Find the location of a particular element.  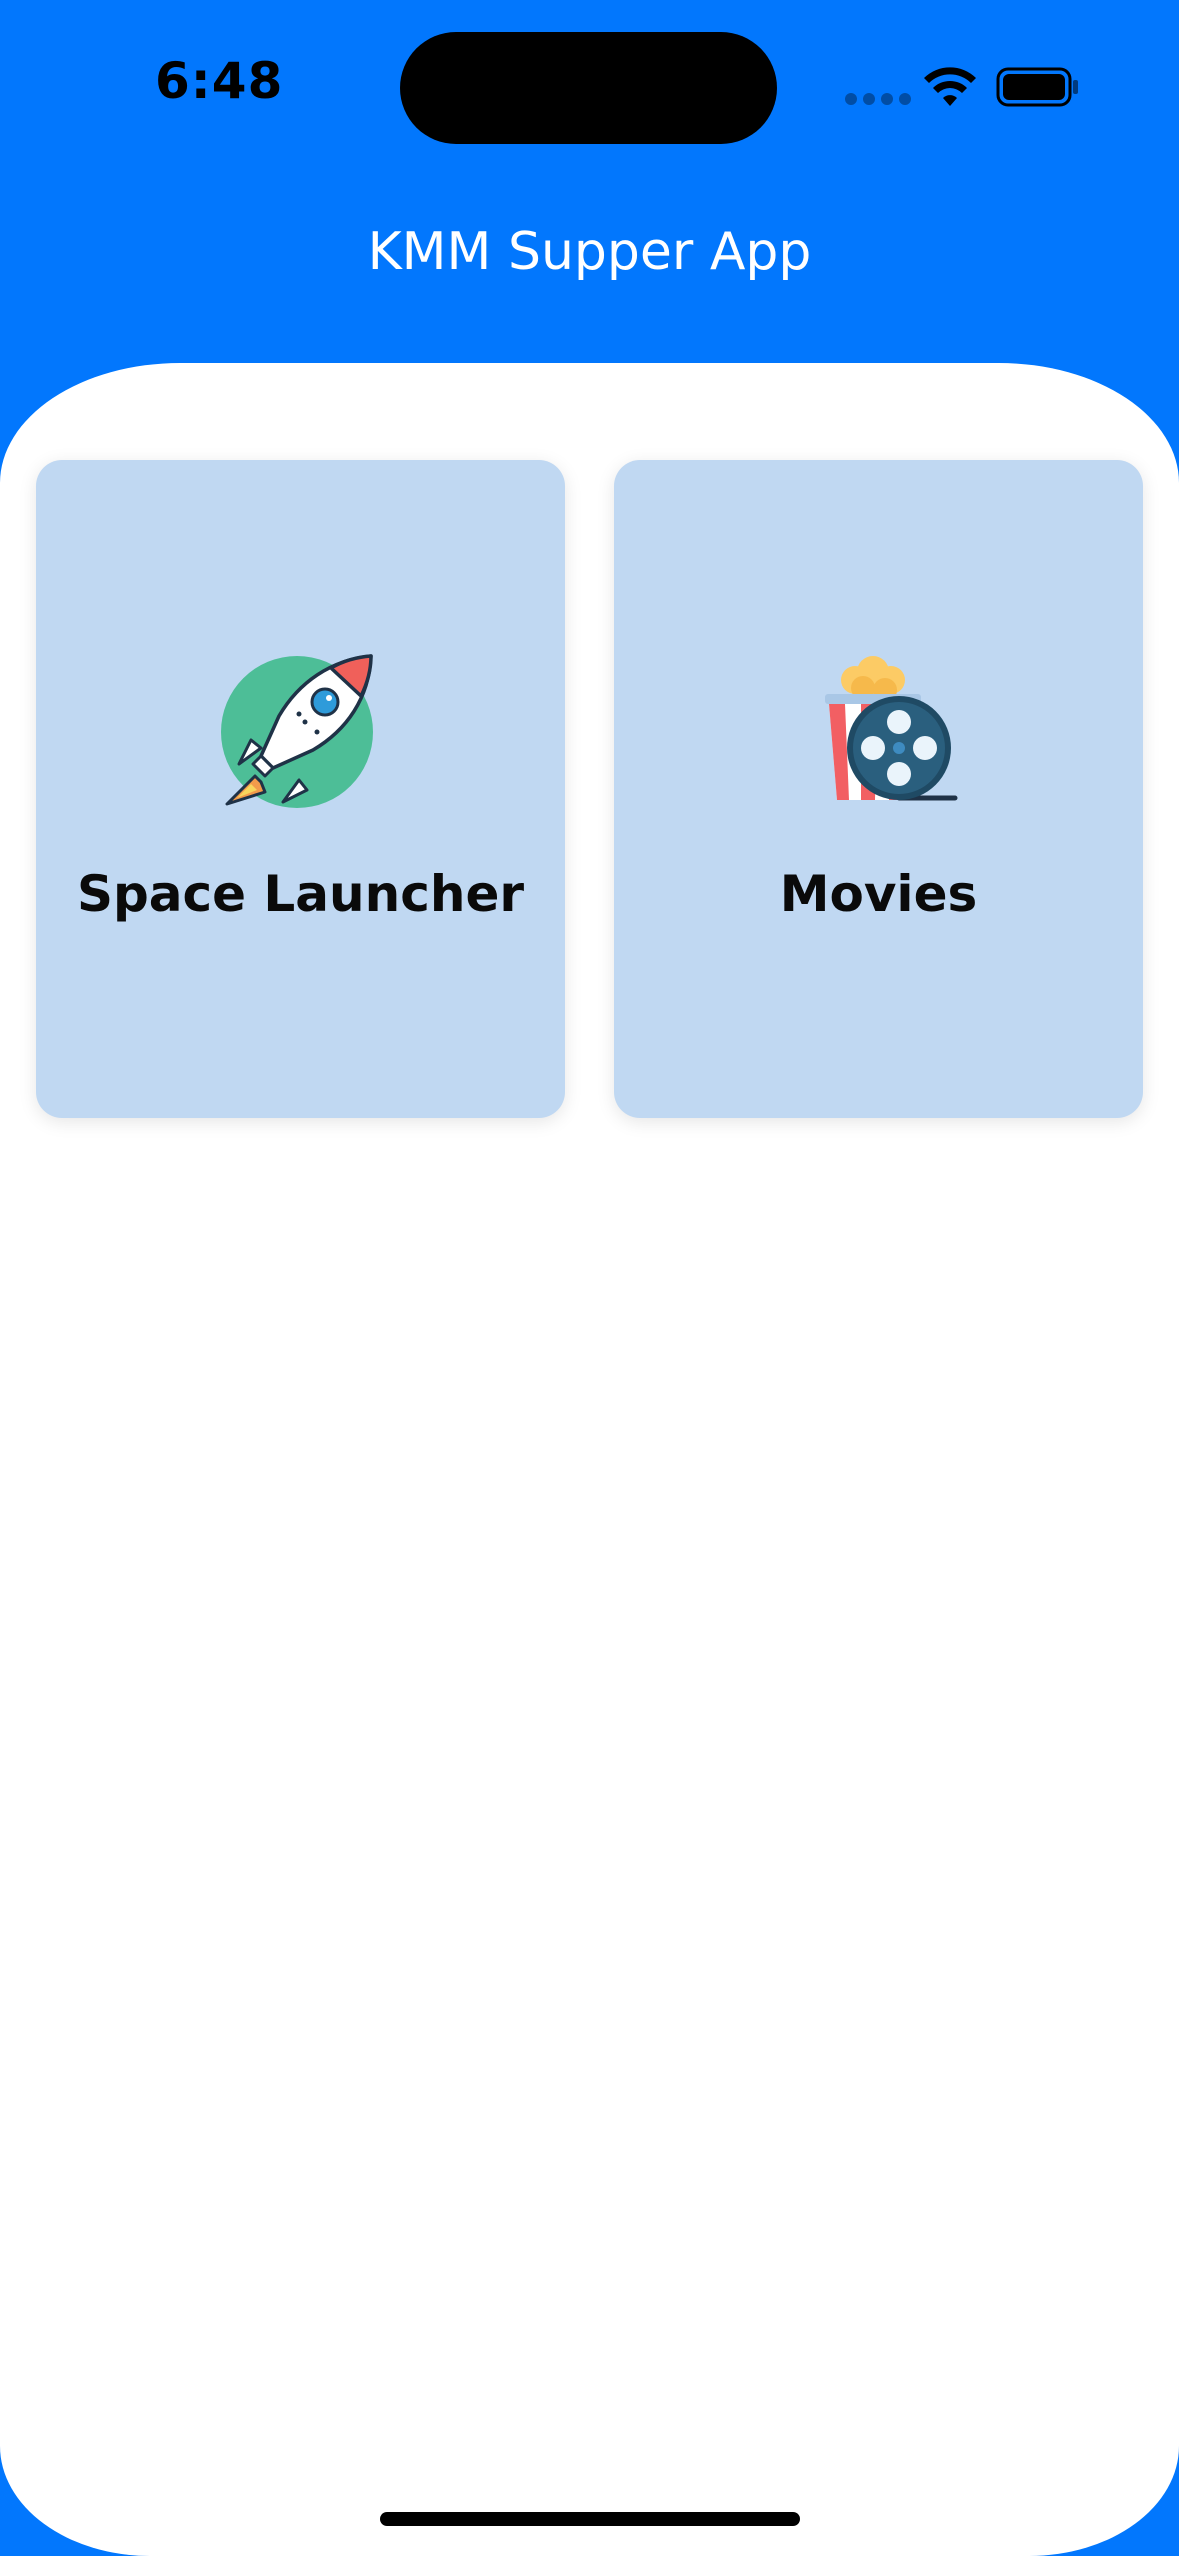

home-indicator is located at coordinates (590, 2519).